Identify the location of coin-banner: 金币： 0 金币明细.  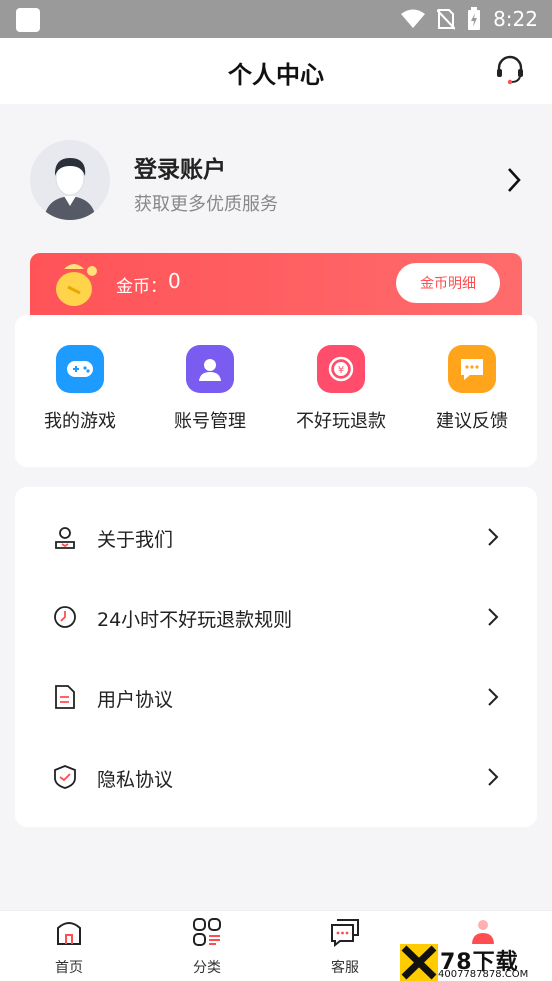
(276, 284).